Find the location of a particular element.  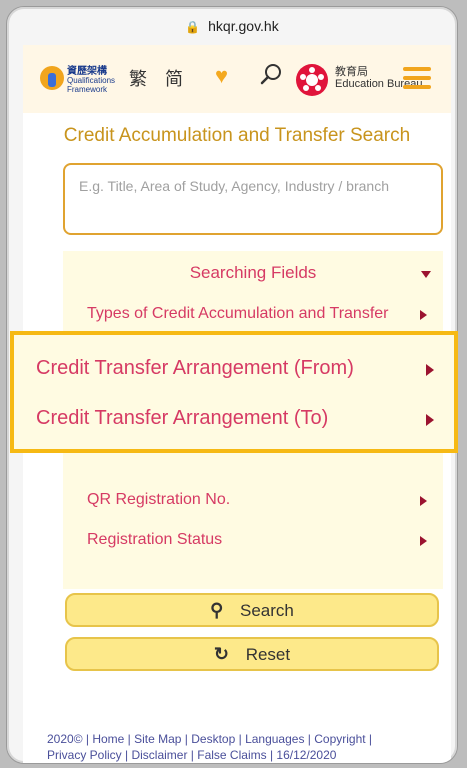

lock-icon: 🔒 is located at coordinates (193, 27).